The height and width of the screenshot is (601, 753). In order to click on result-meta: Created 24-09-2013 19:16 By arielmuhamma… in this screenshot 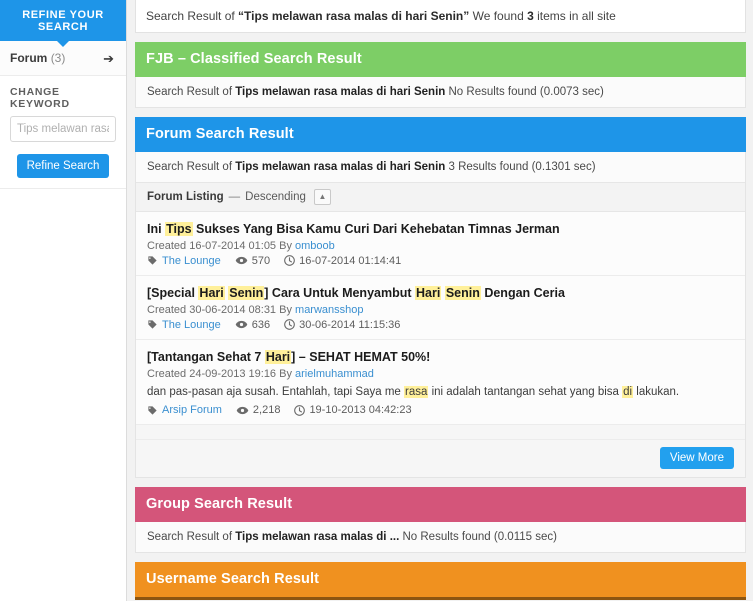, I will do `click(440, 374)`.